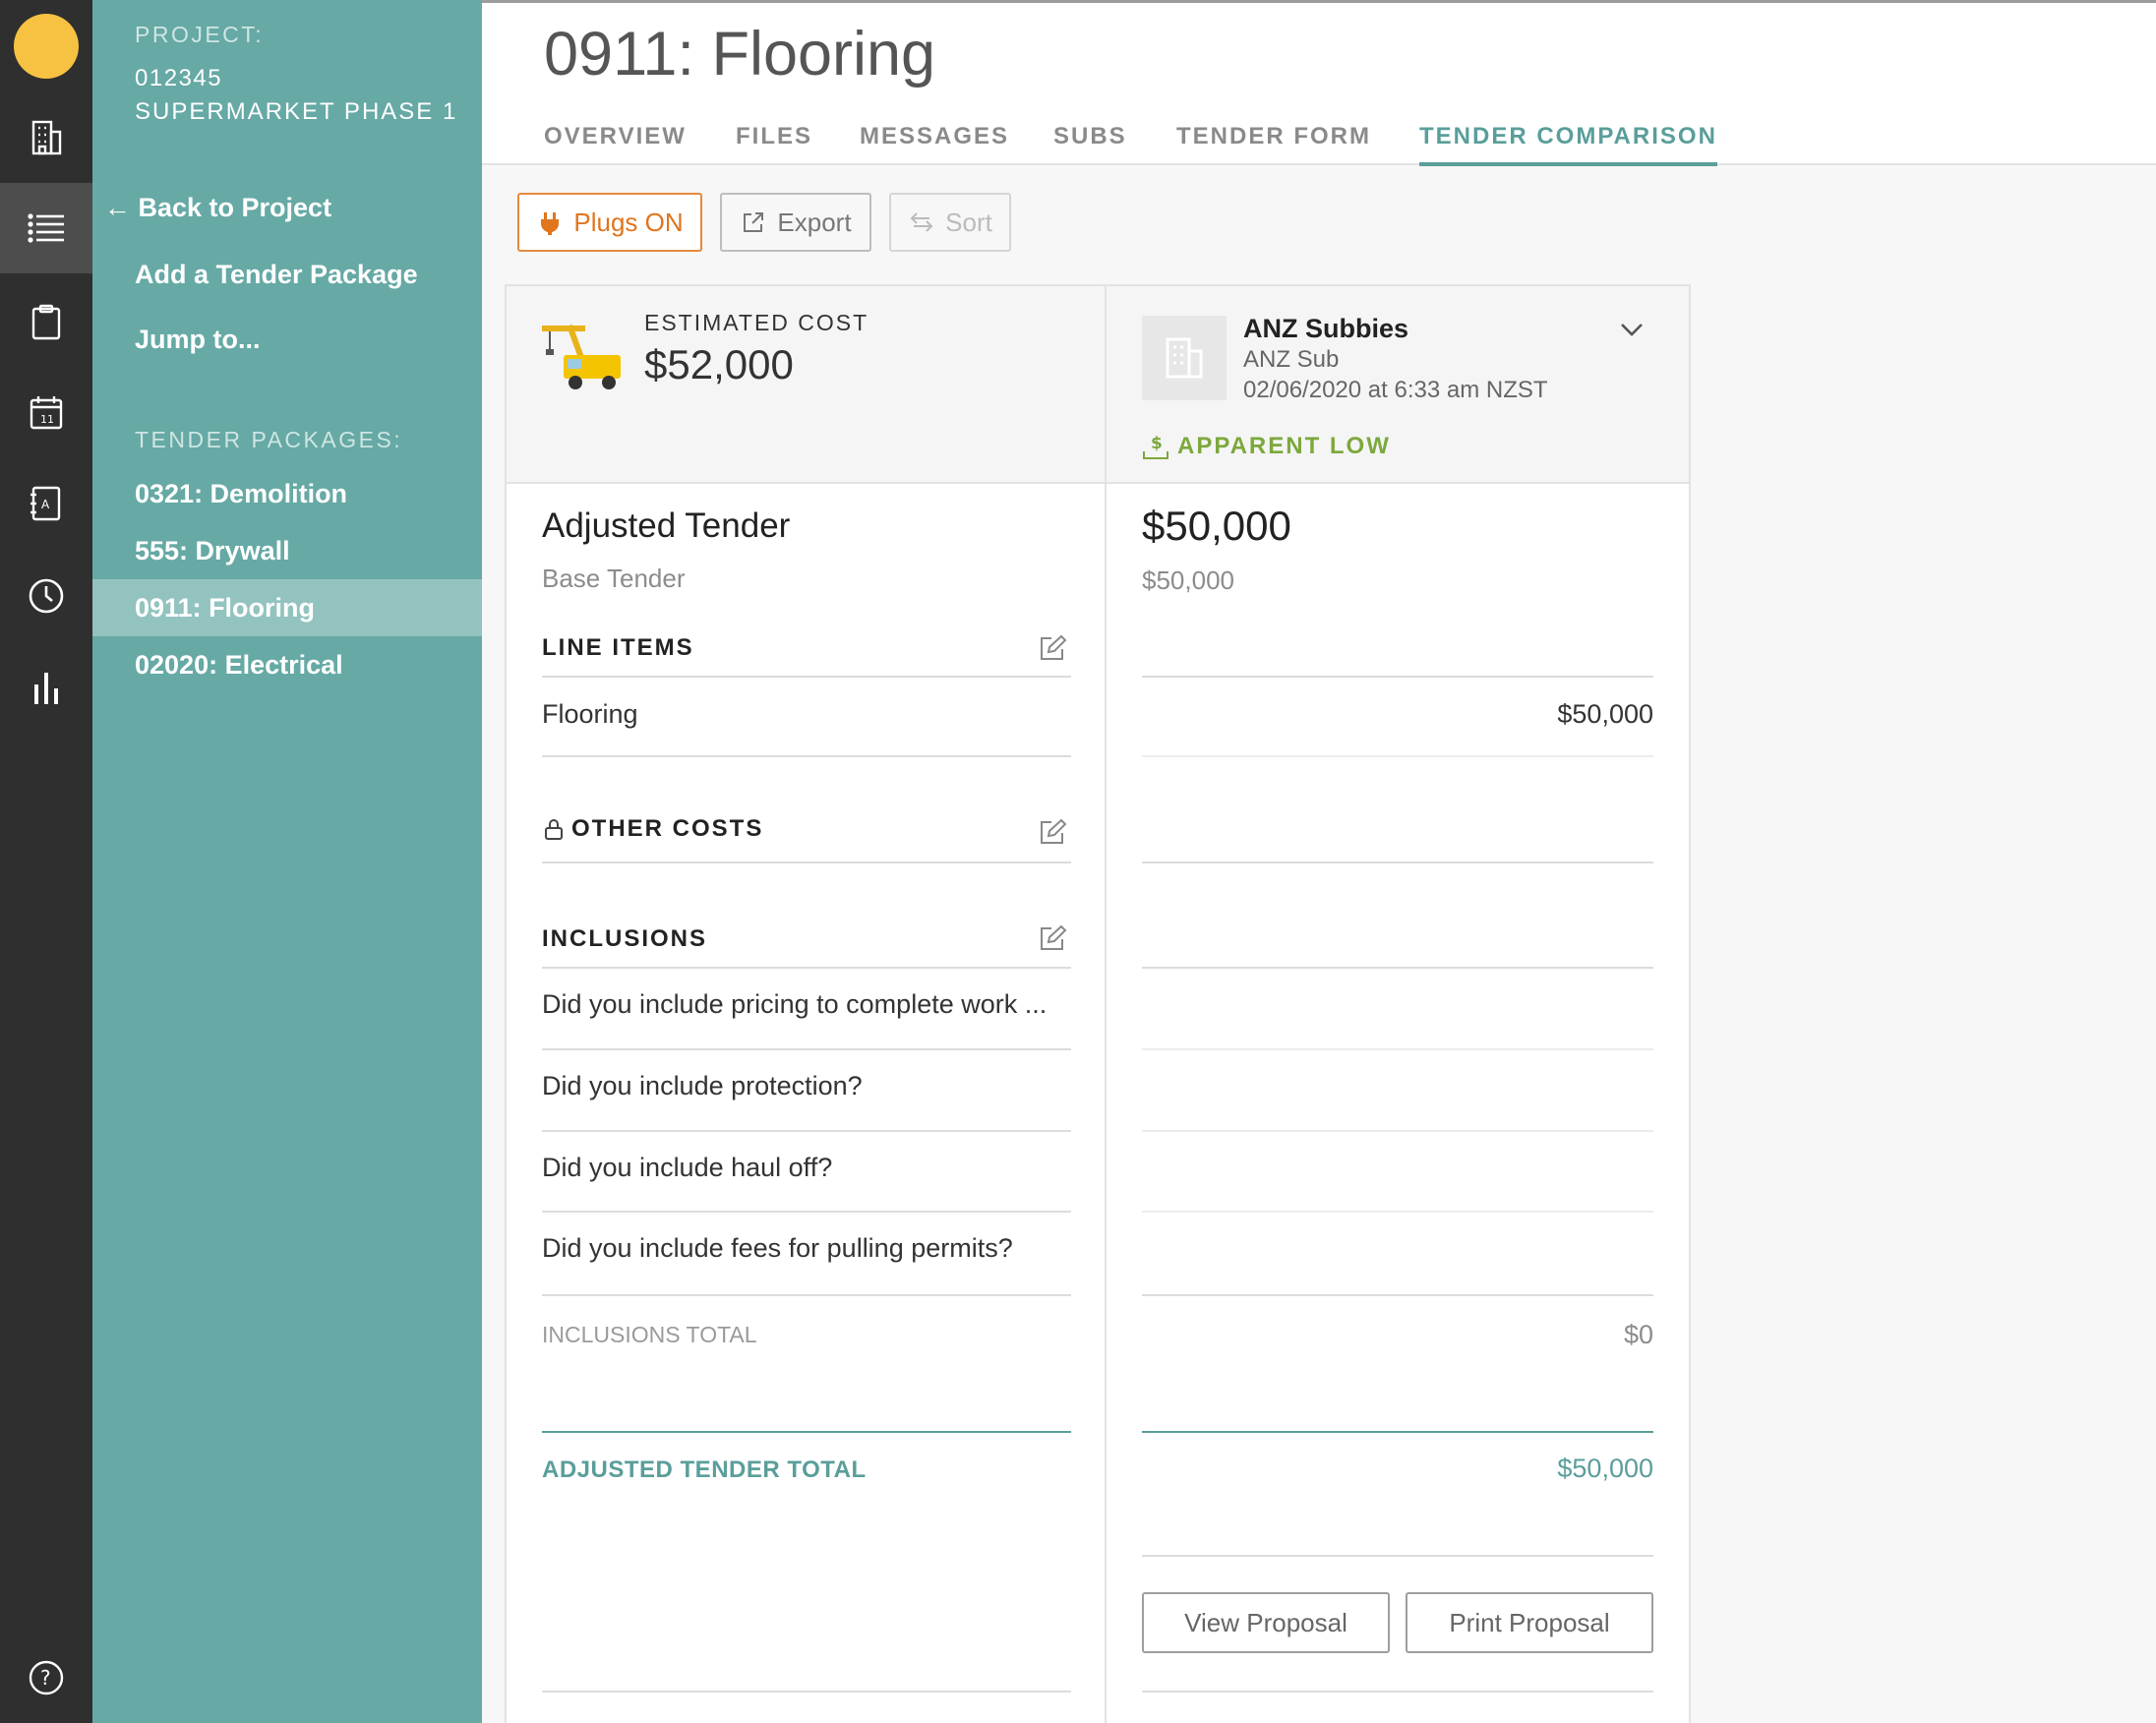  Describe the element at coordinates (1568, 144) in the screenshot. I see `tab-tender-comparison: TENDER COMPARISON` at that location.